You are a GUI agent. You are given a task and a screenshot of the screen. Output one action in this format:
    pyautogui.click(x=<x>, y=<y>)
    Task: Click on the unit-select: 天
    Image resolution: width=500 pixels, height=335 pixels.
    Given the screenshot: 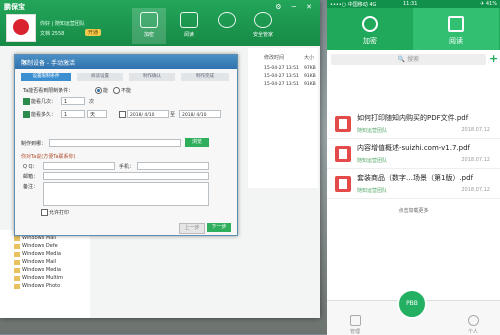 What is the action you would take?
    pyautogui.click(x=97, y=114)
    